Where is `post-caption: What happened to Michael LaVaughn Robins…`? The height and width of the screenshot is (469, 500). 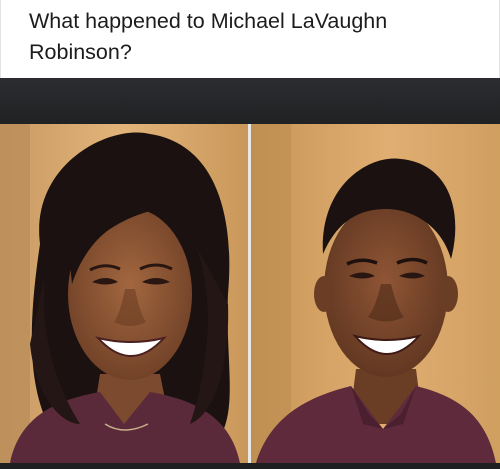 post-caption: What happened to Michael LaVaughn Robins… is located at coordinates (208, 36).